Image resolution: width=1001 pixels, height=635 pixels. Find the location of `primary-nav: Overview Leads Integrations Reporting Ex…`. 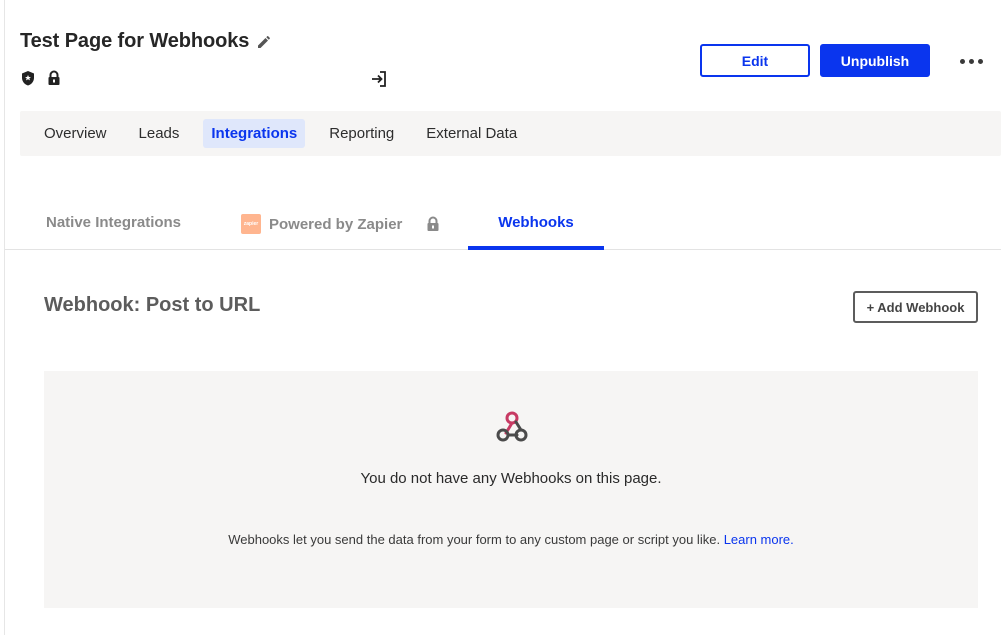

primary-nav: Overview Leads Integrations Reporting Ex… is located at coordinates (510, 133).